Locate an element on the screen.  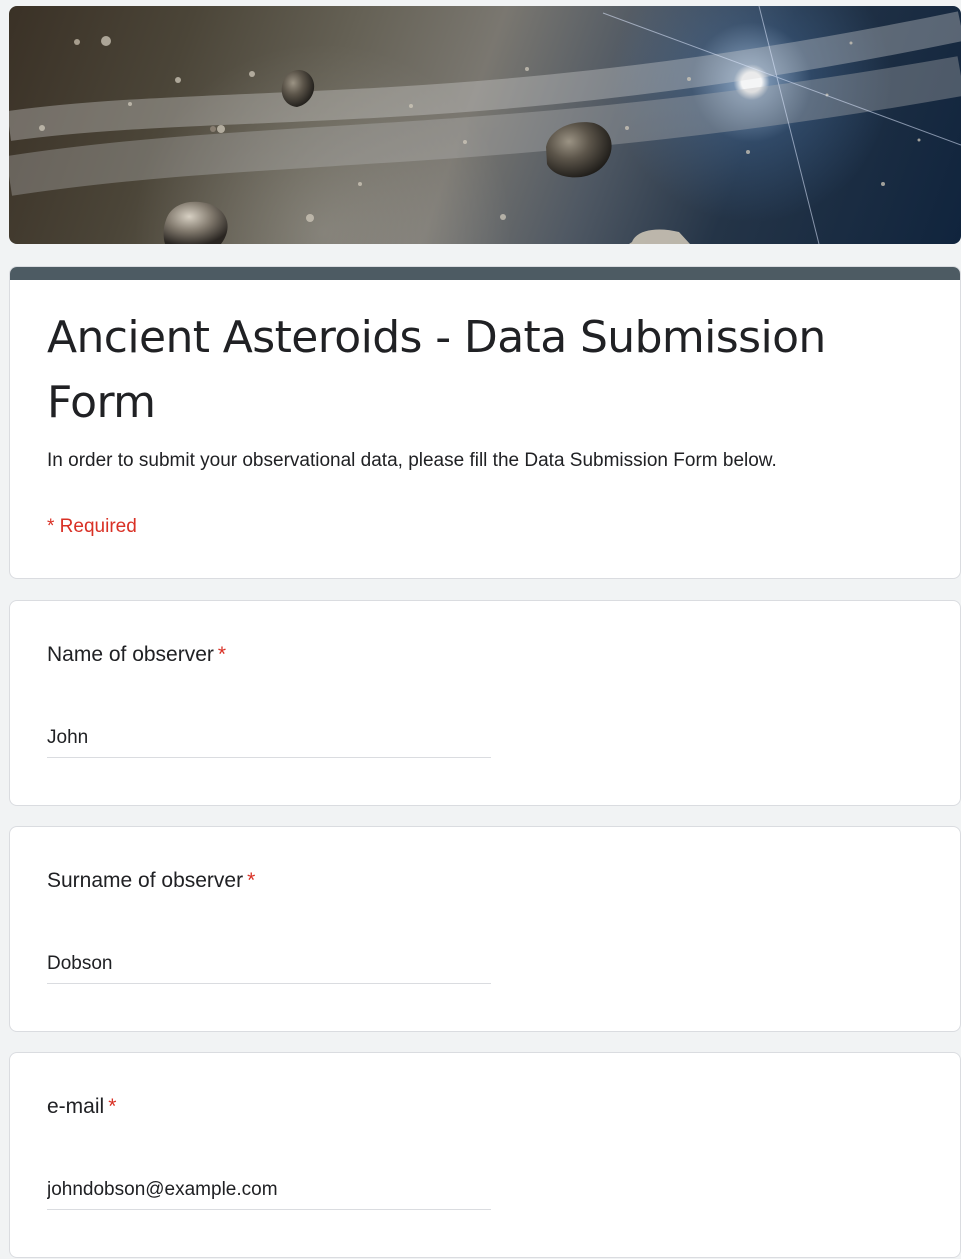
name-input is located at coordinates (269, 738).